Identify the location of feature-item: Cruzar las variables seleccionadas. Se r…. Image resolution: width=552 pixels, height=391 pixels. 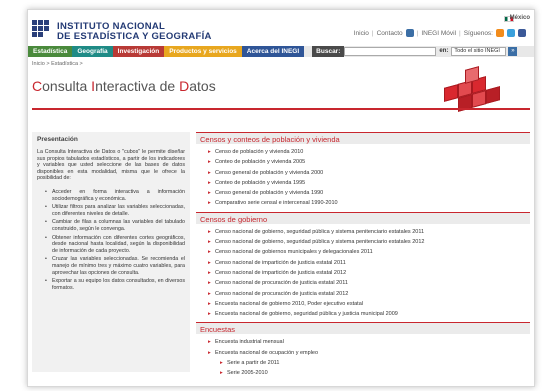
(115, 266).